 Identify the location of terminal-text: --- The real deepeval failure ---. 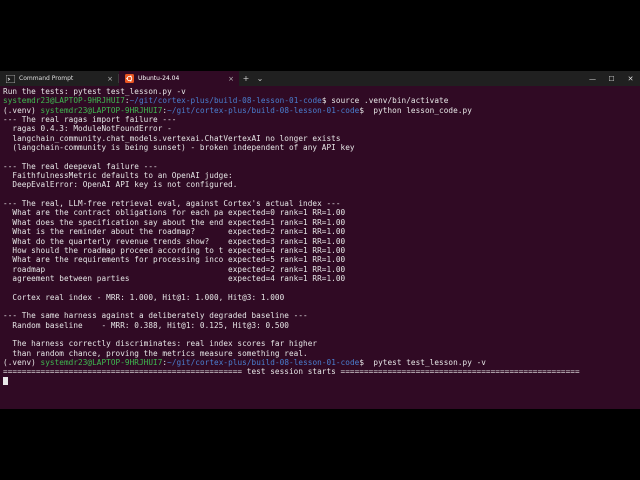
(80, 166).